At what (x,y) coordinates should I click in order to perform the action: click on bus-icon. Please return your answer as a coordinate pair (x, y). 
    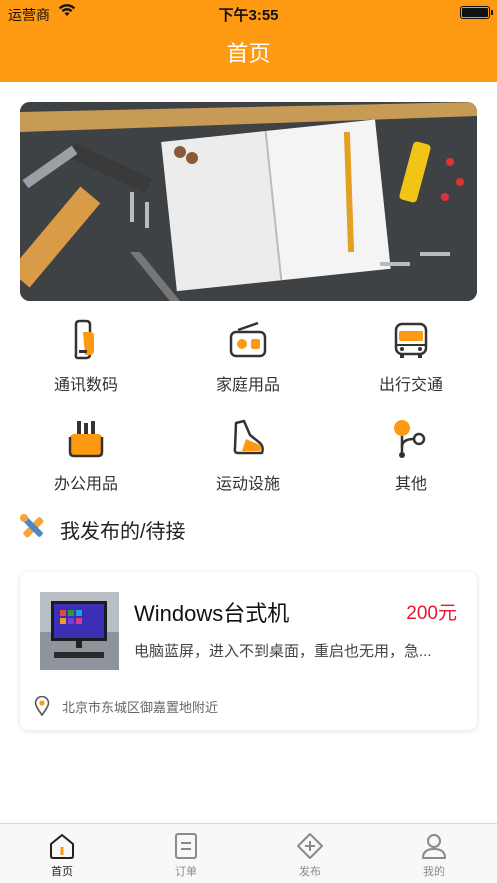
    Looking at the image, I should click on (411, 340).